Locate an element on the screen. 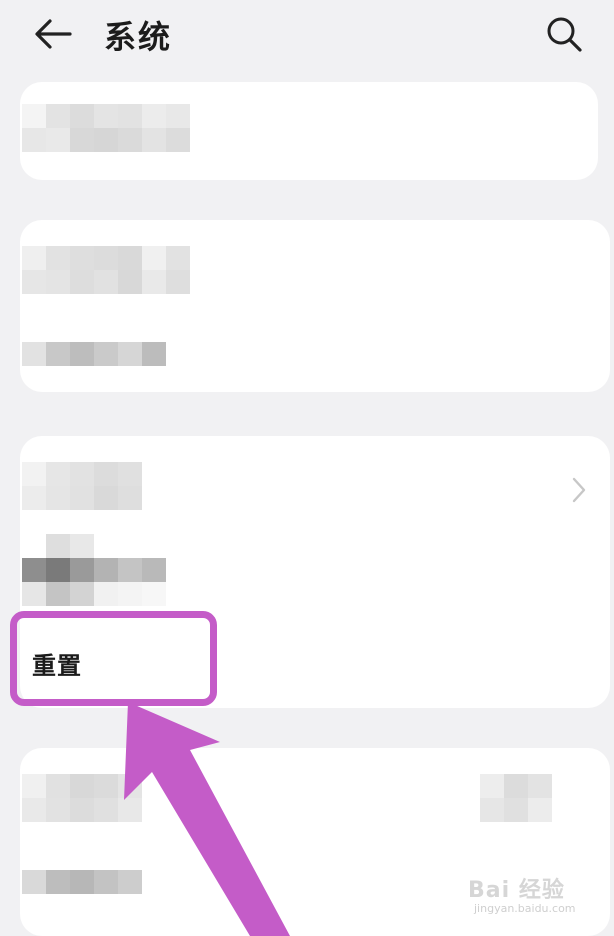 The width and height of the screenshot is (614, 936). header-bar: 系统 is located at coordinates (307, 35).